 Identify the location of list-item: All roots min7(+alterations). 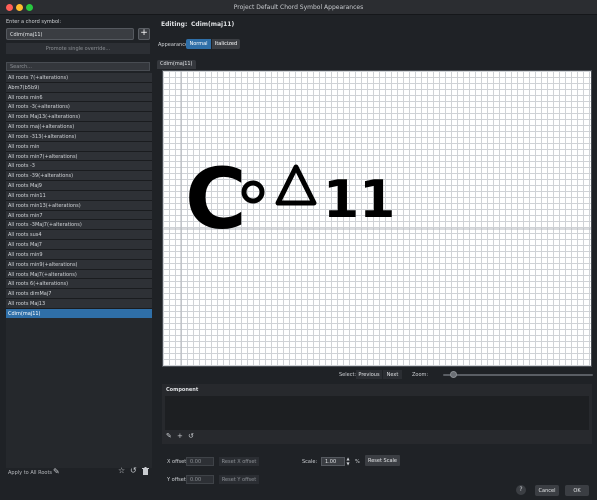
(79, 156).